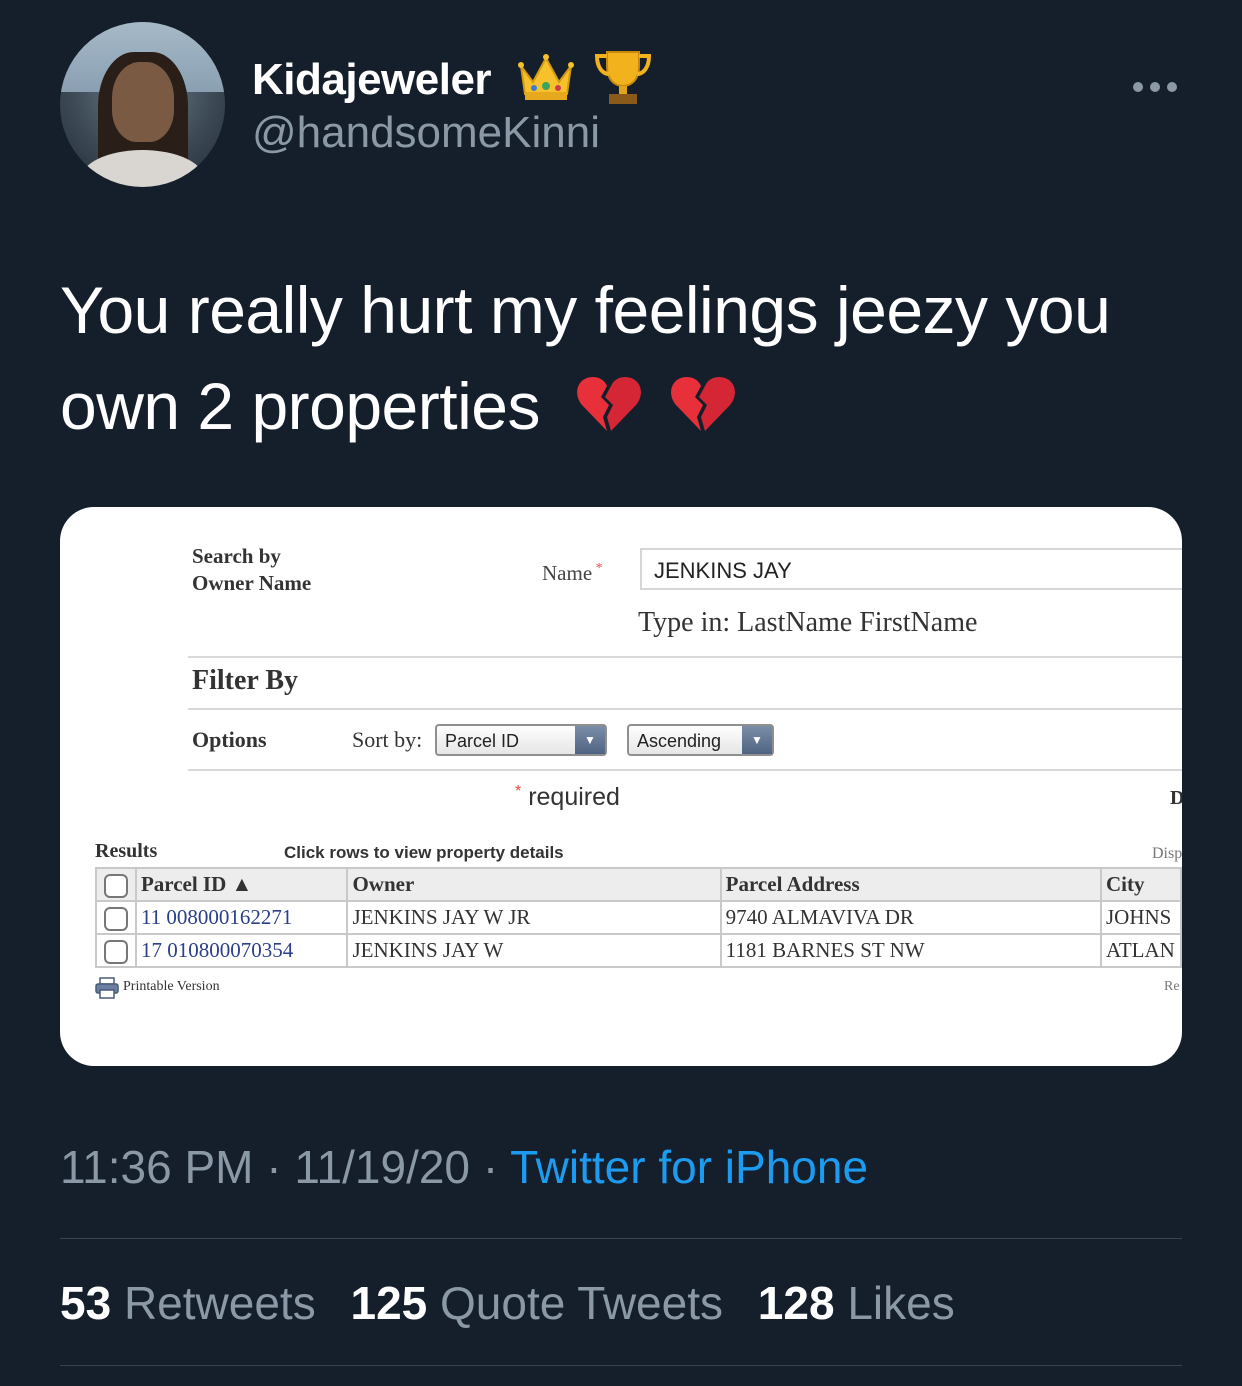 The height and width of the screenshot is (1386, 1242). What do you see at coordinates (1172, 986) in the screenshot?
I see `cut-off-text: Re` at bounding box center [1172, 986].